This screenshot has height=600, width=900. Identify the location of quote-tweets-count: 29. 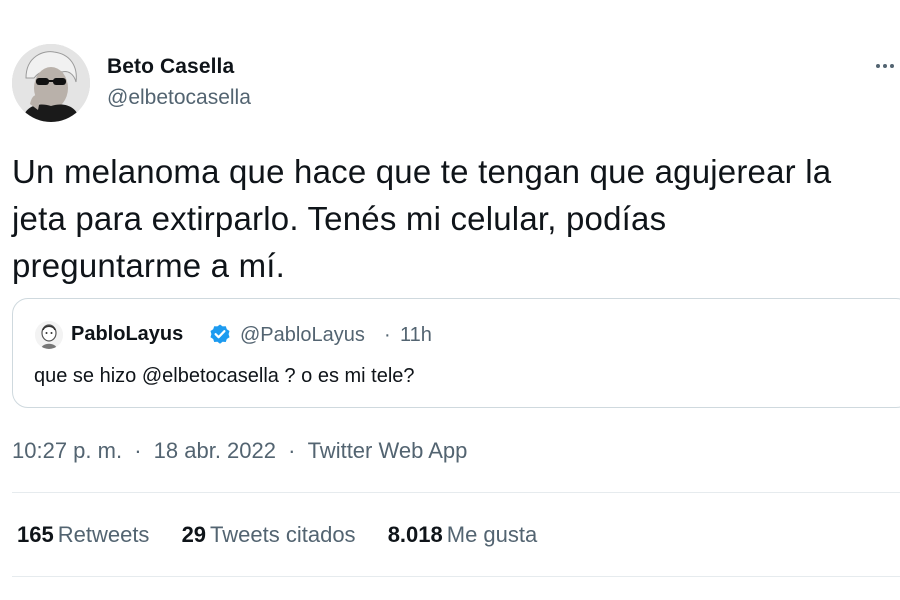
(194, 534).